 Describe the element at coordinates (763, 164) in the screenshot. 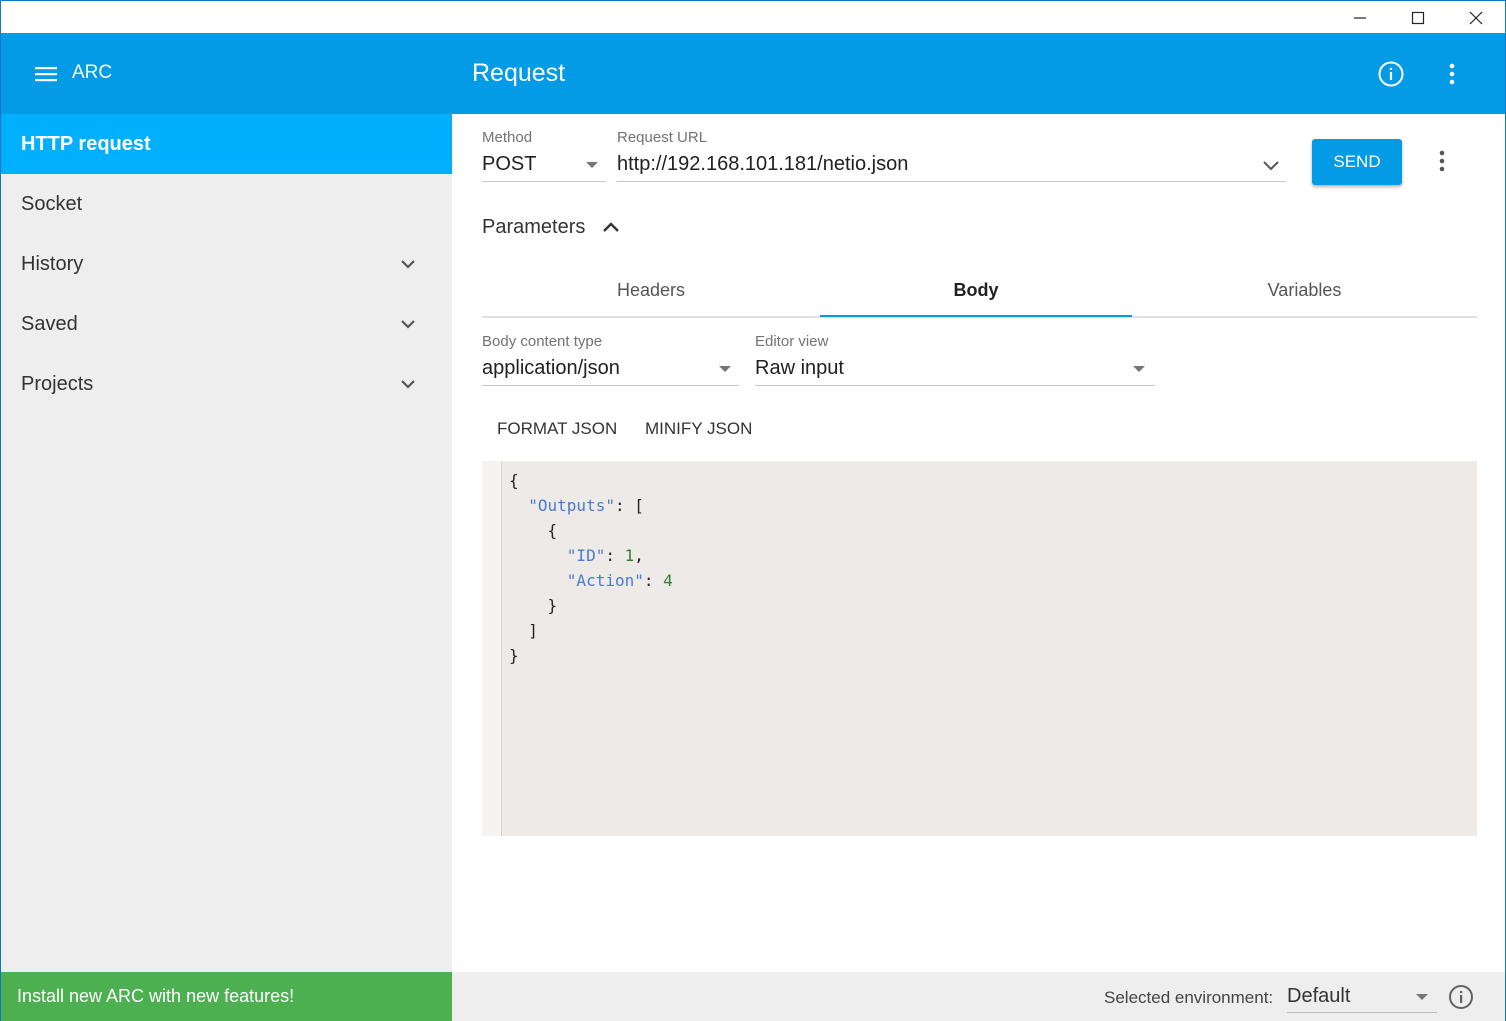

I see `url-value: http://192.168.101.181/netio.json` at that location.